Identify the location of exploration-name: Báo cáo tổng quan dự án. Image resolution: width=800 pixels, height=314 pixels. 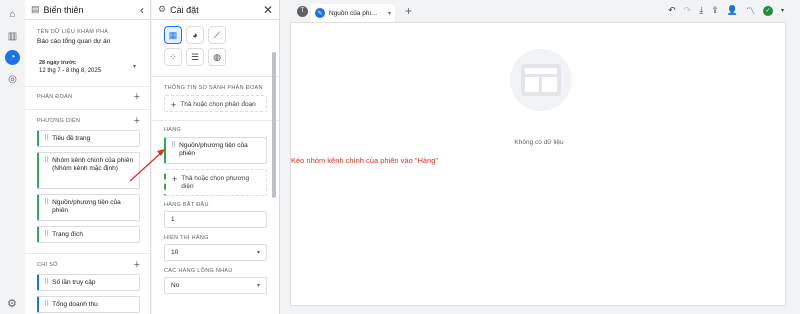
(87, 41).